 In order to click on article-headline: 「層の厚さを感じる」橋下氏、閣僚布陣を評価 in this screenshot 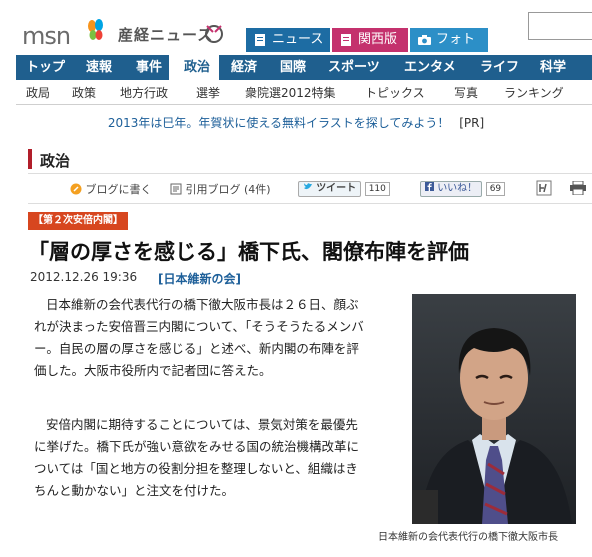, I will do `click(248, 252)`.